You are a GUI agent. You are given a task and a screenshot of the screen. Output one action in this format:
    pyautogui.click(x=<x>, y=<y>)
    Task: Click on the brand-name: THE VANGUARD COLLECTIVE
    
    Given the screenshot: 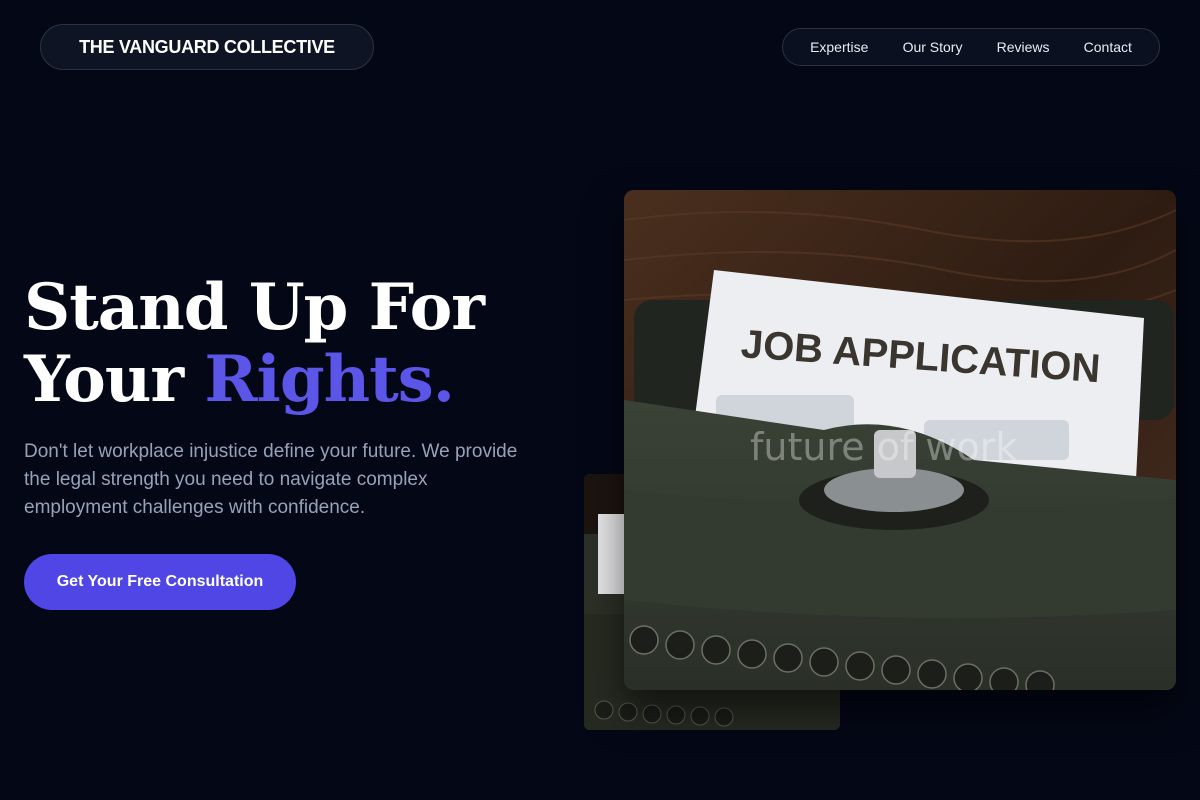 What is the action you would take?
    pyautogui.click(x=207, y=46)
    